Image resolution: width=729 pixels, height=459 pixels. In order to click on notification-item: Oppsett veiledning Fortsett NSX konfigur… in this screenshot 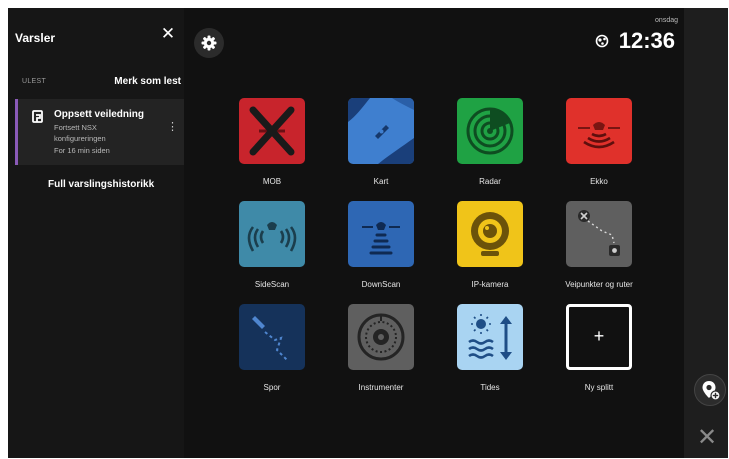, I will do `click(99, 132)`.